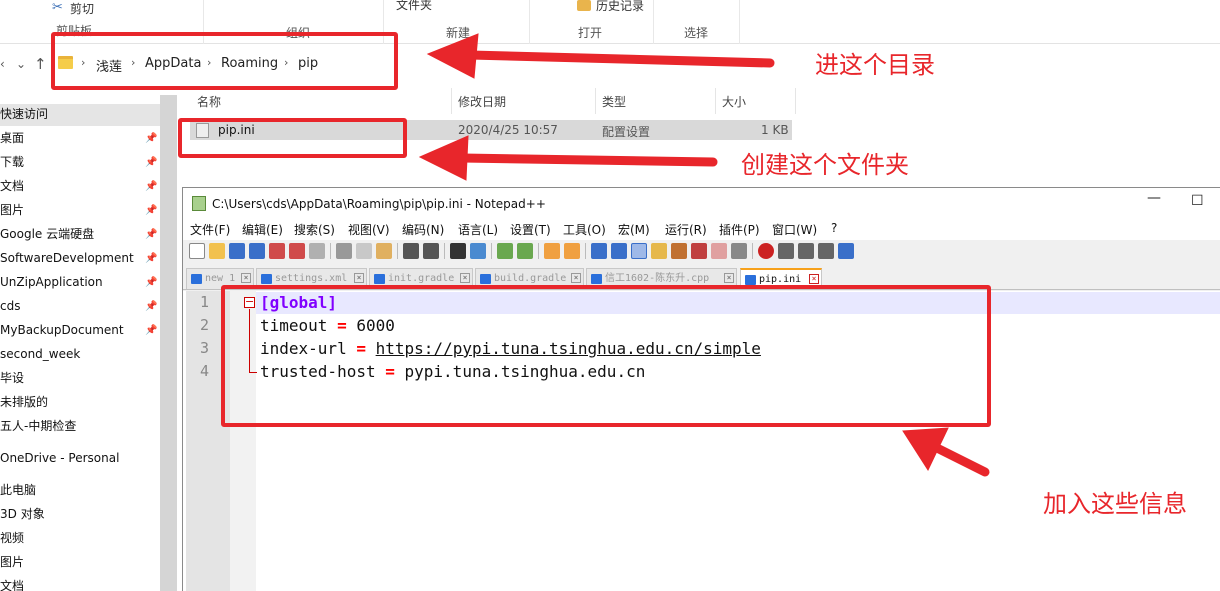 The width and height of the screenshot is (1220, 591). What do you see at coordinates (875, 65) in the screenshot?
I see `annotation-enter-dir: 进这个目录` at bounding box center [875, 65].